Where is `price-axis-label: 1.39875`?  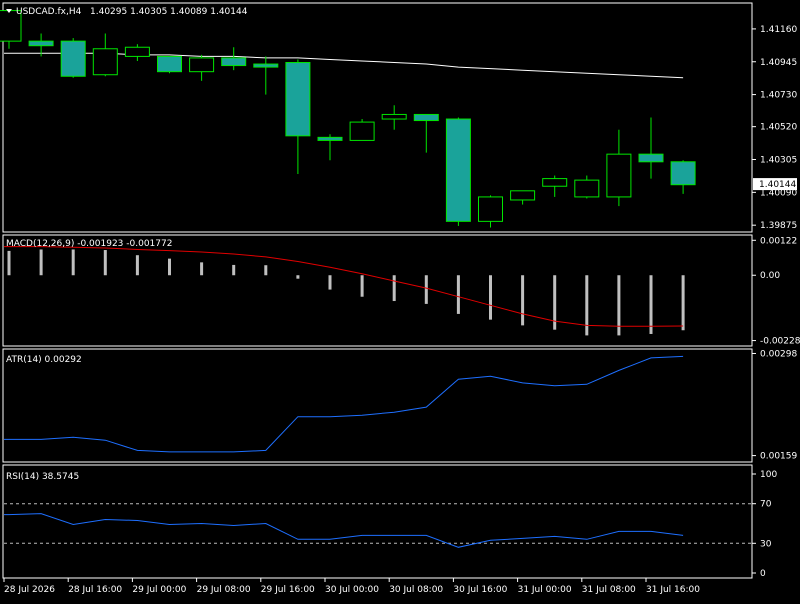
price-axis-label: 1.39875 is located at coordinates (778, 226).